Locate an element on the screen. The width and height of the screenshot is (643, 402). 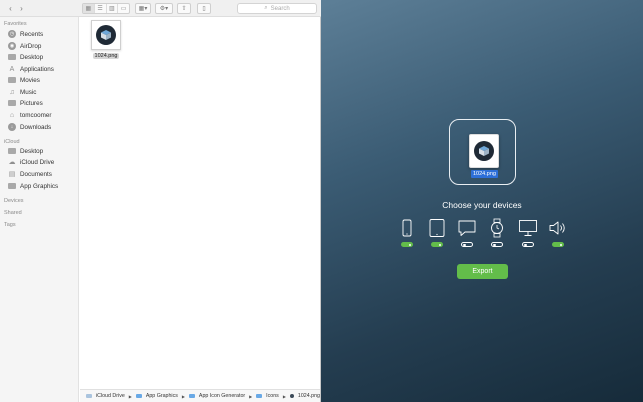
file-name: 1024.png is located at coordinates (106, 56).